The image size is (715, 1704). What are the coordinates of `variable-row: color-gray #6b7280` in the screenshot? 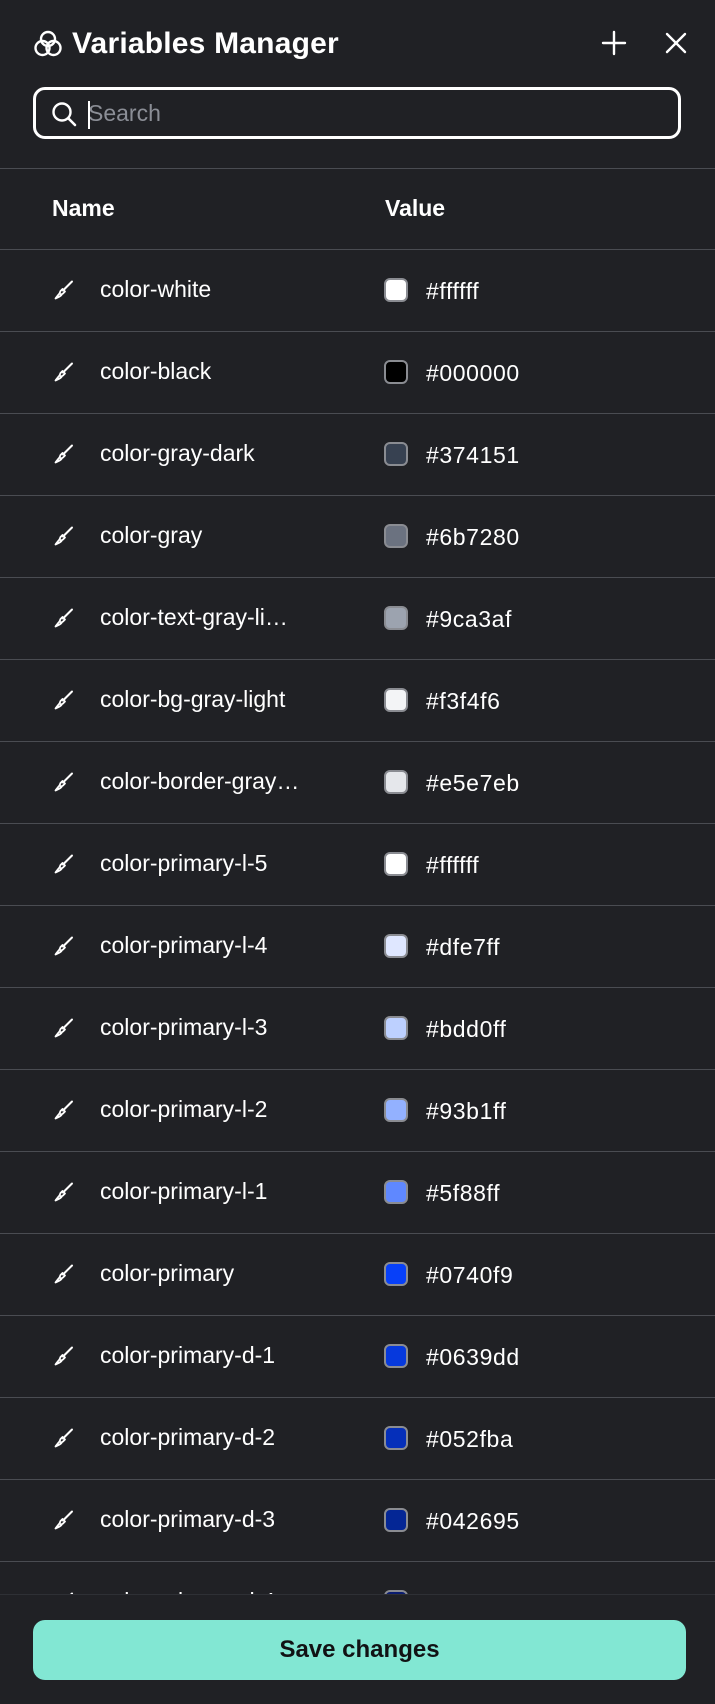 It's located at (357, 537).